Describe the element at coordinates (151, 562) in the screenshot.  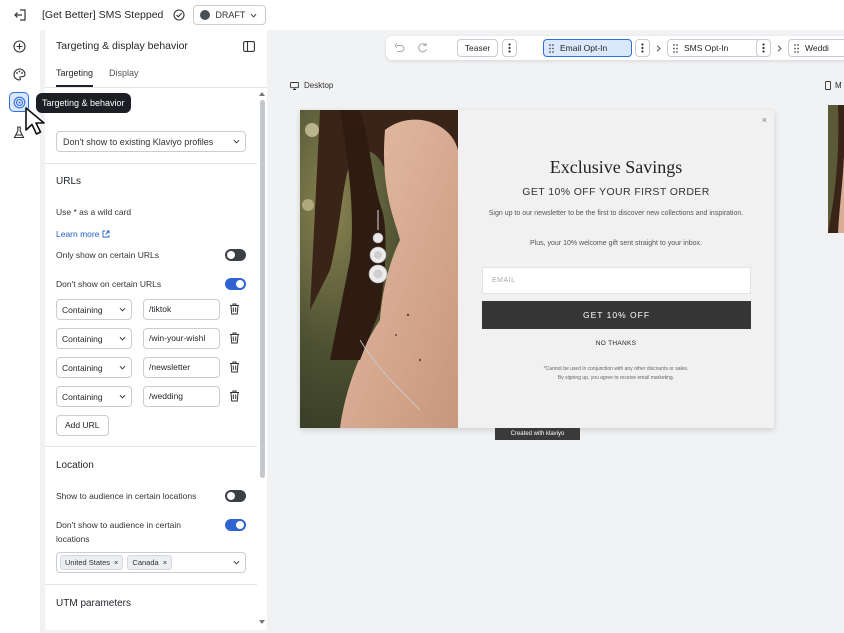
I see `locations-multiselect: United States × Canada ×` at that location.